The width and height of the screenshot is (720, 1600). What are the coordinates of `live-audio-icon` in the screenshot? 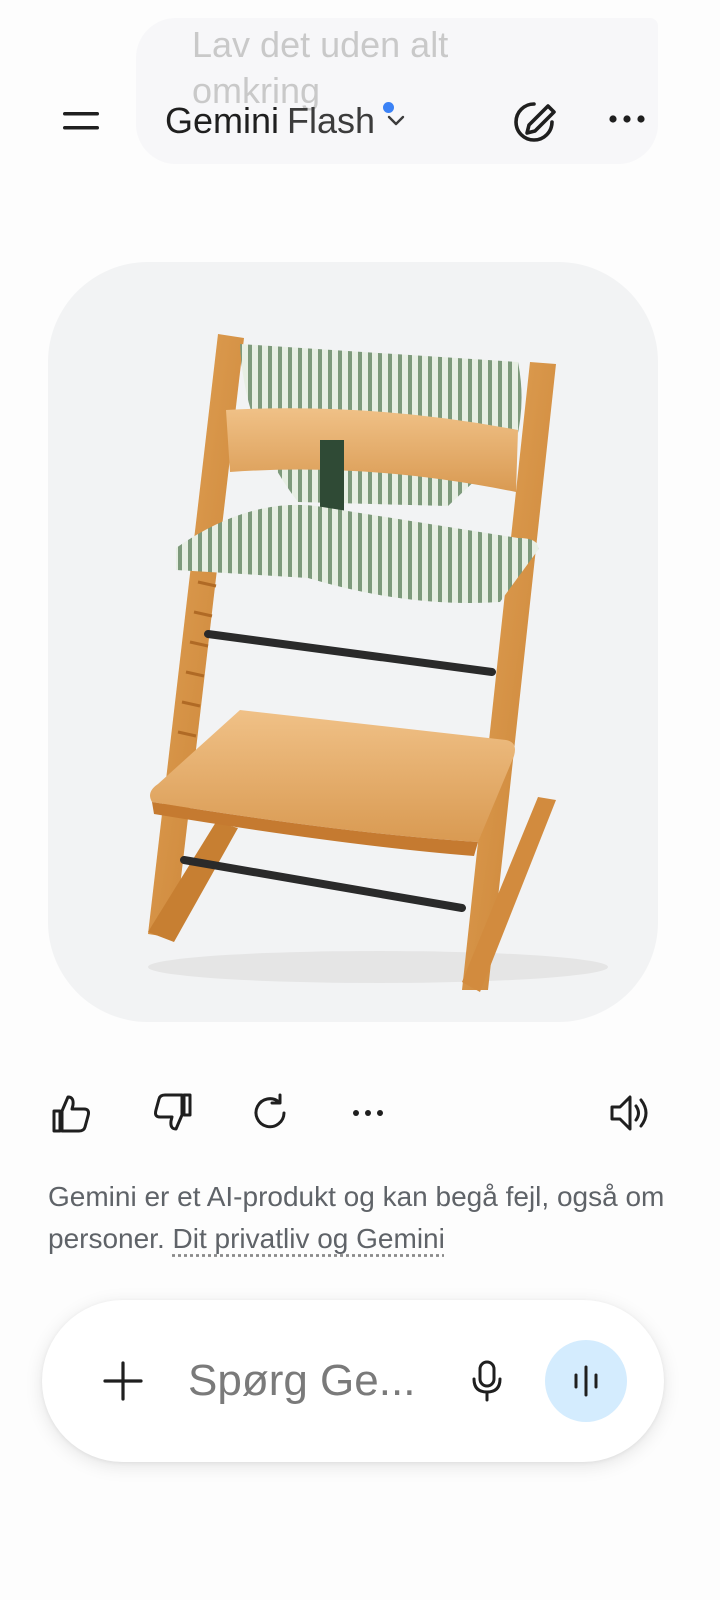 It's located at (586, 1381).